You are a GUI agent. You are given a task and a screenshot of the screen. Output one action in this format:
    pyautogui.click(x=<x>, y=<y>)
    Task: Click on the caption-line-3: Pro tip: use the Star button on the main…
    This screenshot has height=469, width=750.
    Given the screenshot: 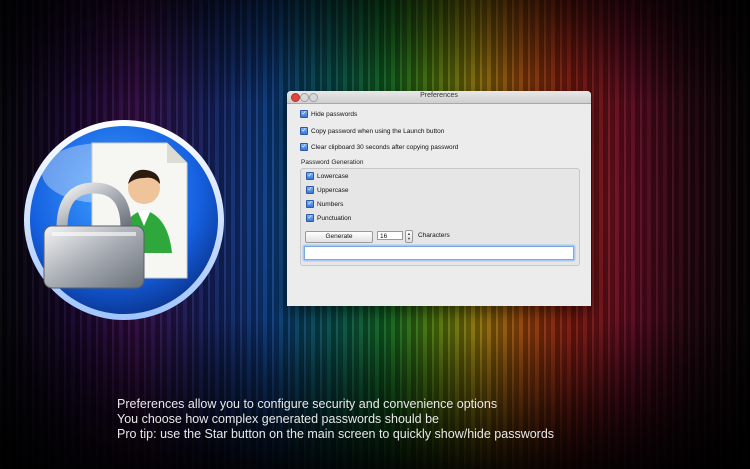 What is the action you would take?
    pyautogui.click(x=336, y=434)
    